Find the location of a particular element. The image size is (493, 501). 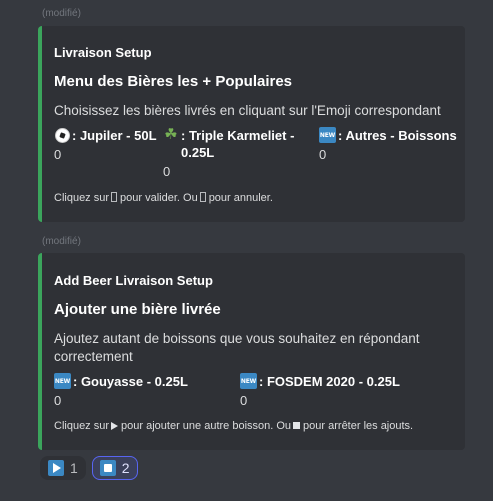

play-icon is located at coordinates (115, 426).